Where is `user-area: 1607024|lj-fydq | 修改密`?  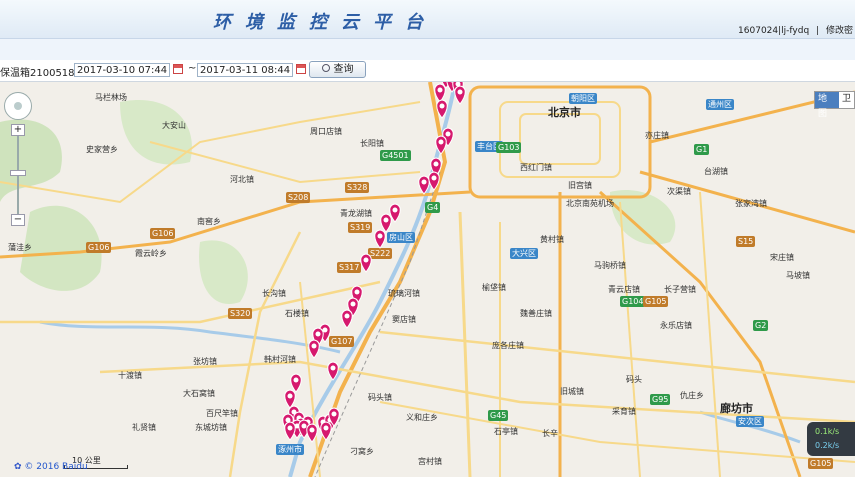
user-area: 1607024|lj-fydq | 修改密 is located at coordinates (793, 29).